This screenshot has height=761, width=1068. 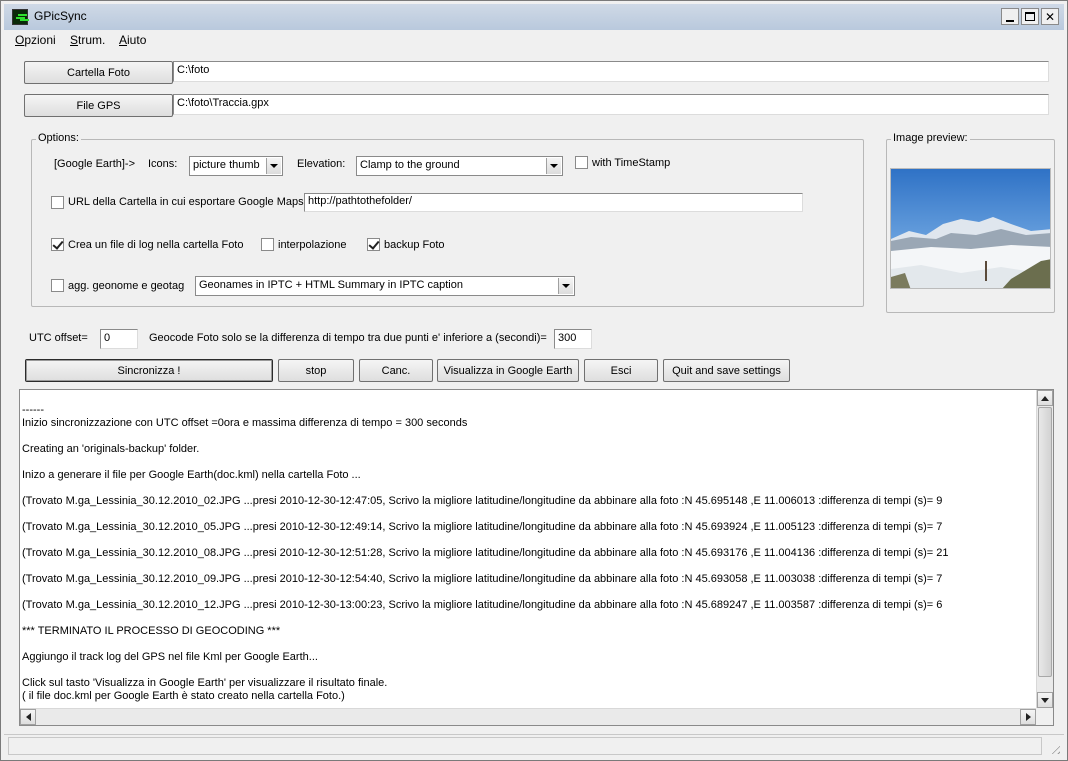 What do you see at coordinates (1044, 716) in the screenshot?
I see `scroll-corner` at bounding box center [1044, 716].